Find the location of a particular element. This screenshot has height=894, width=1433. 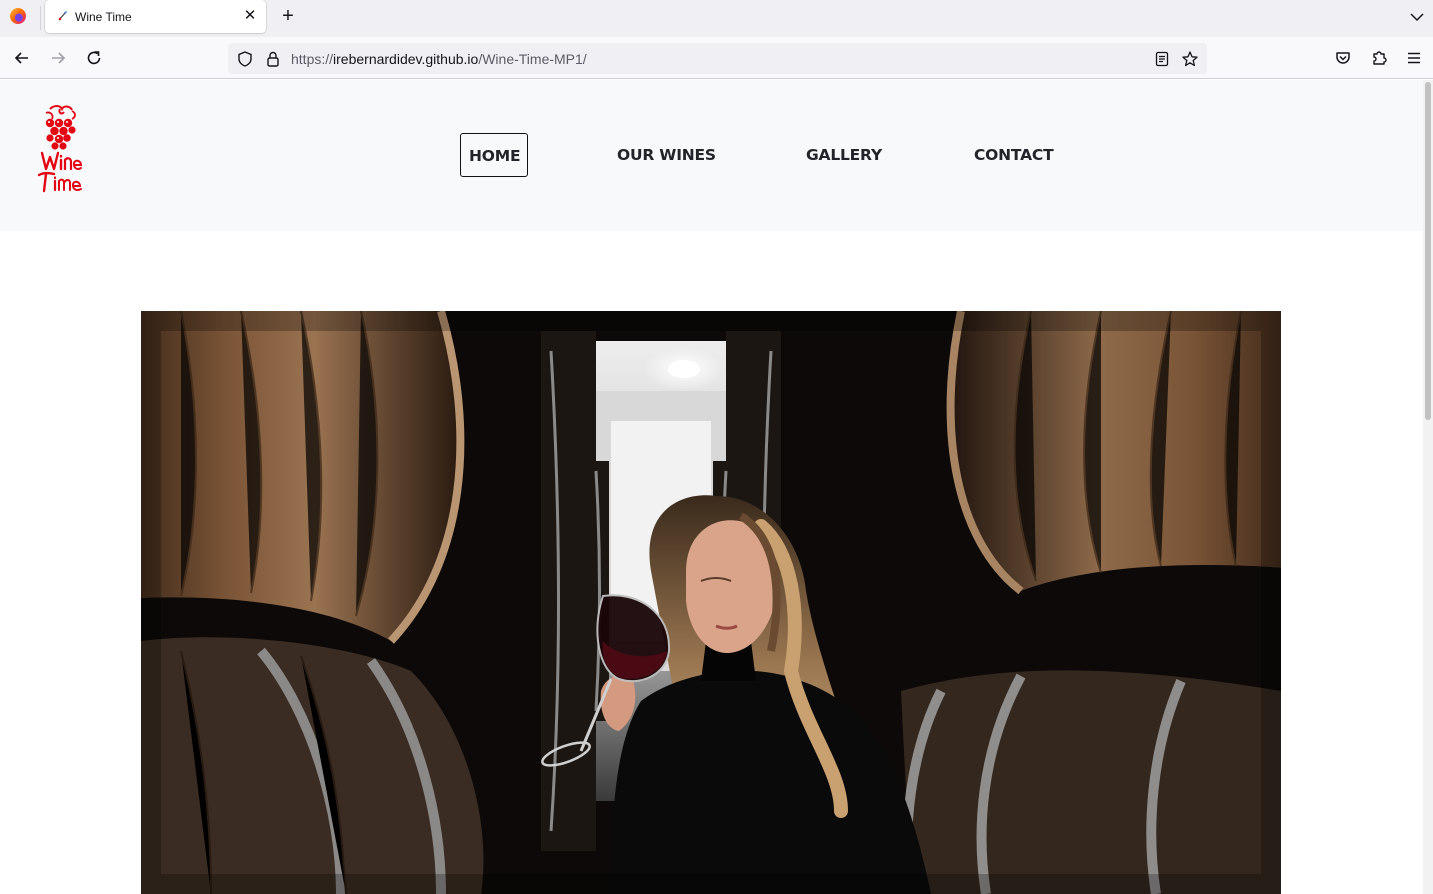

page-scrollbar is located at coordinates (1428, 487).